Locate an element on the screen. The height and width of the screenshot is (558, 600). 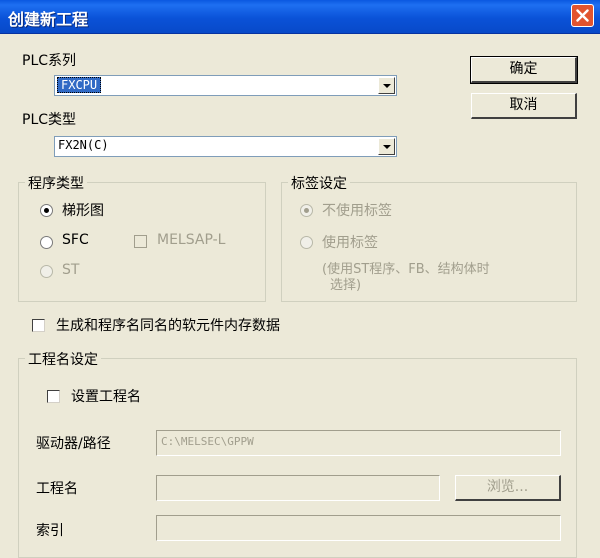
set-project-name-checkbox is located at coordinates (53, 396).